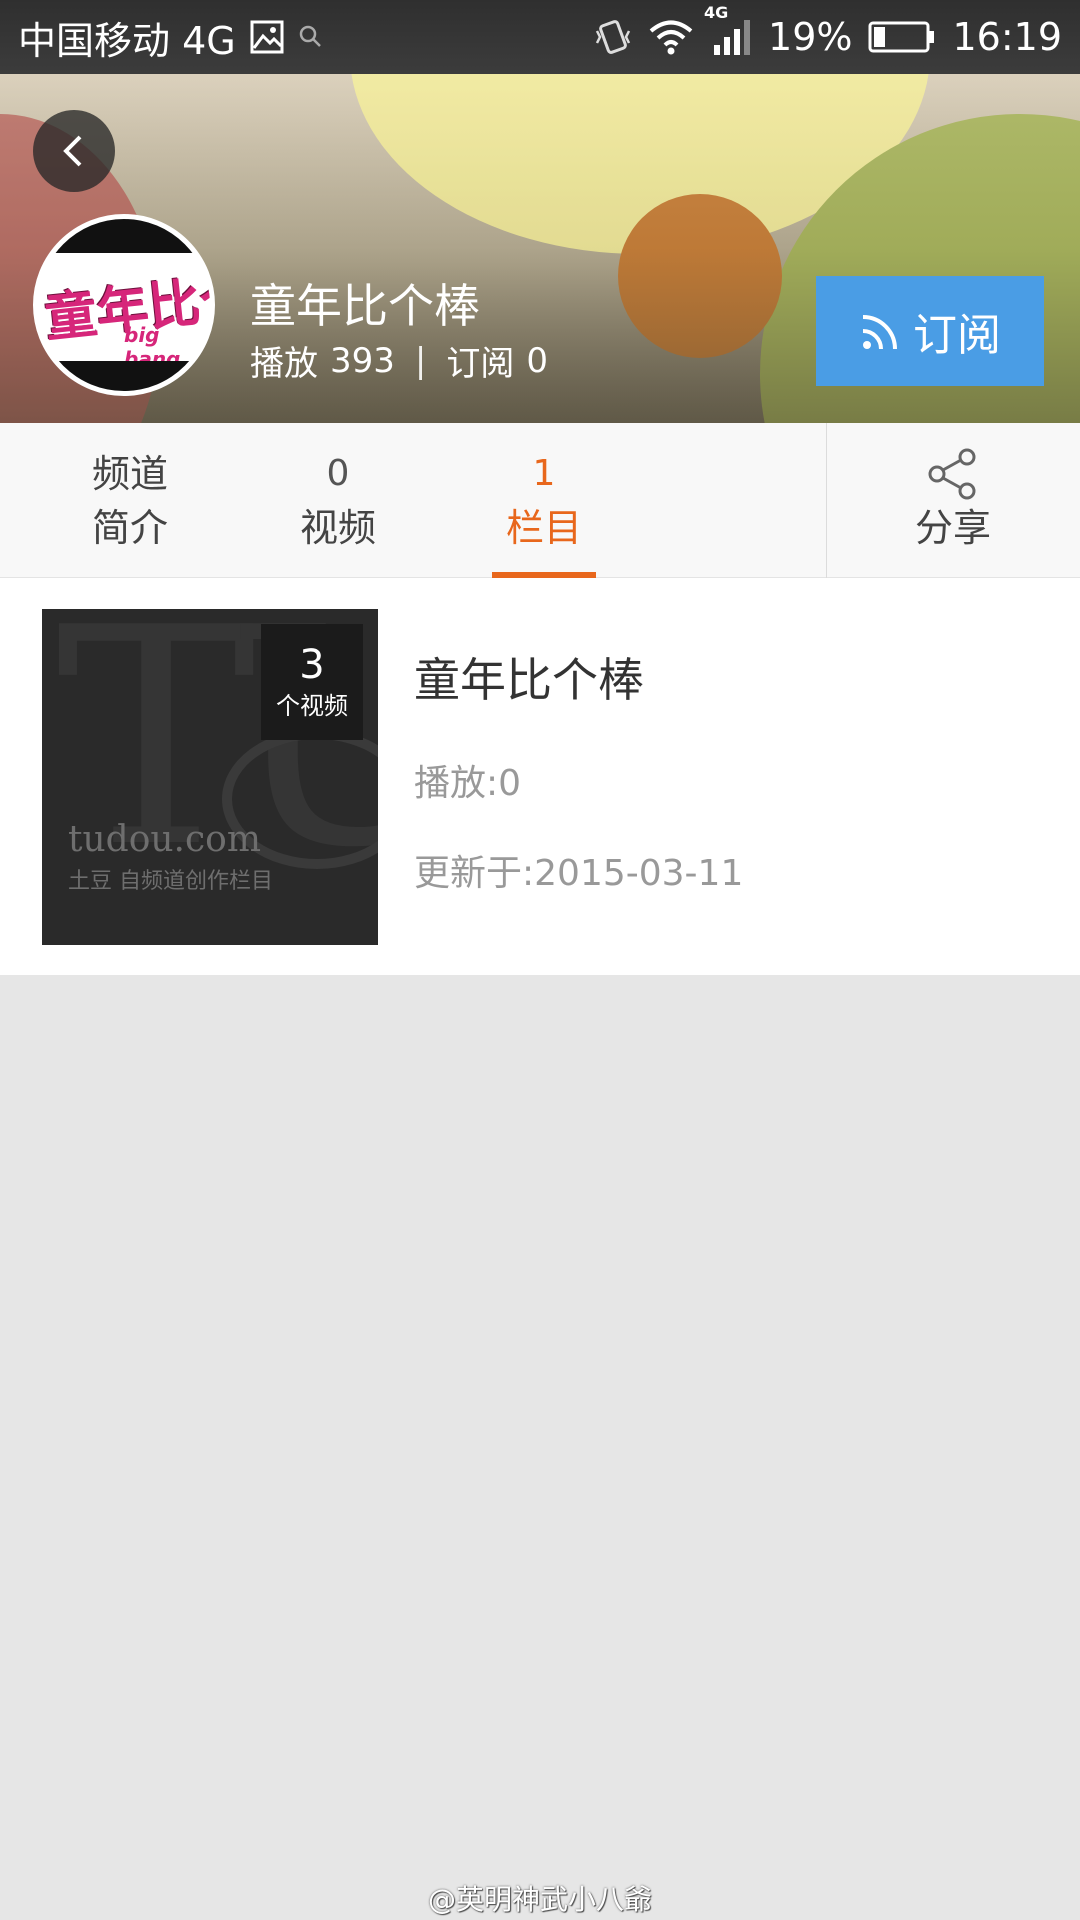 The image size is (1080, 1920). Describe the element at coordinates (312, 706) in the screenshot. I see `video-count-unit: 个视频` at that location.